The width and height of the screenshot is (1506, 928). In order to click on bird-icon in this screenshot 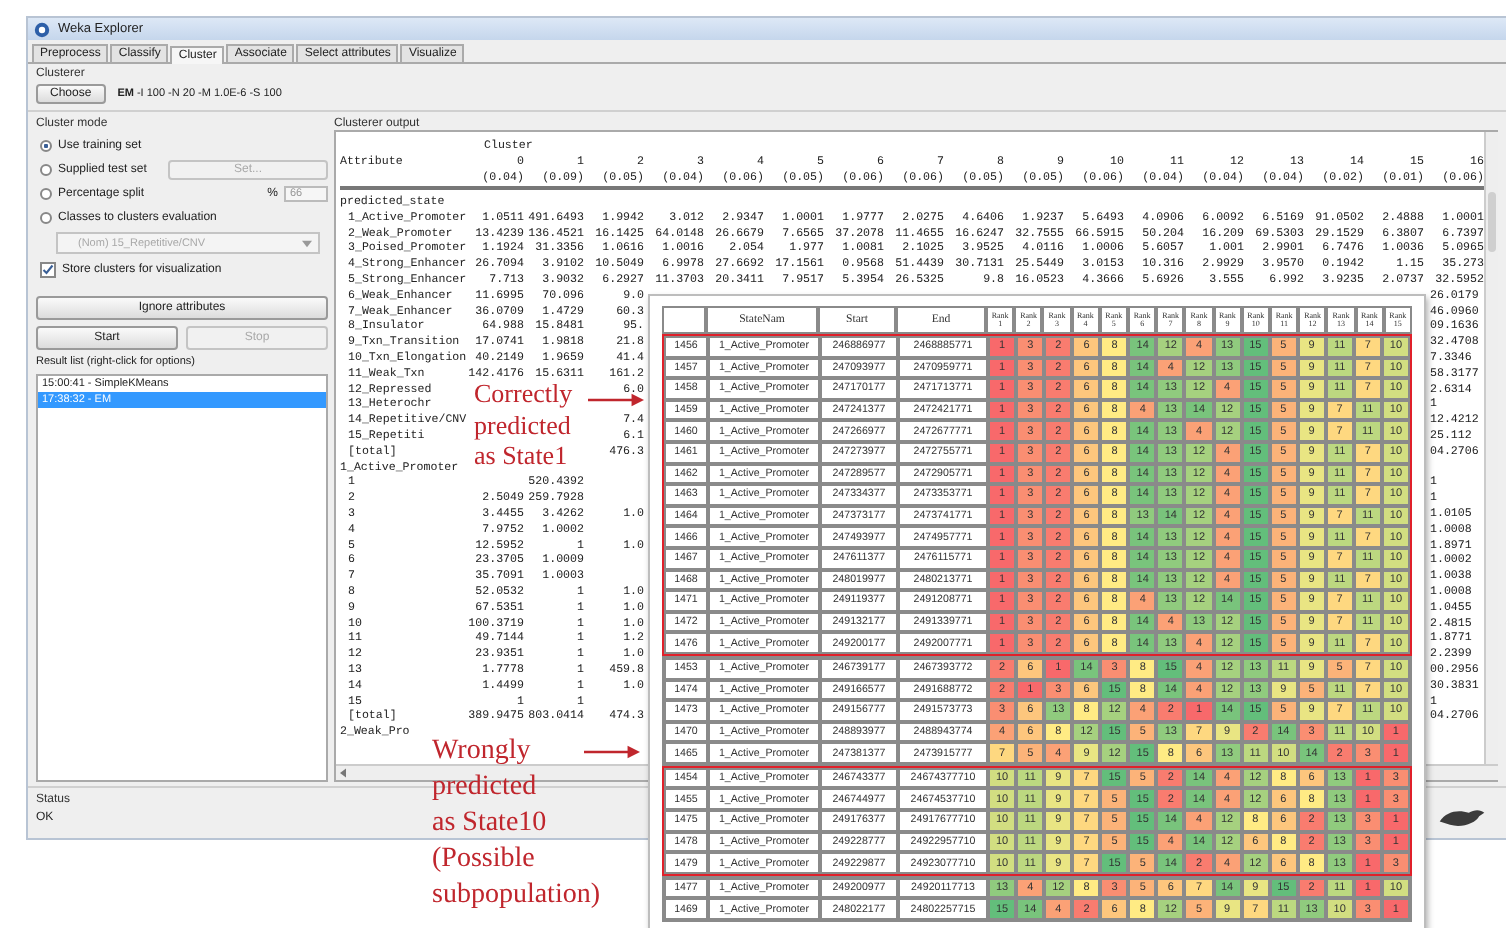, I will do `click(1462, 818)`.